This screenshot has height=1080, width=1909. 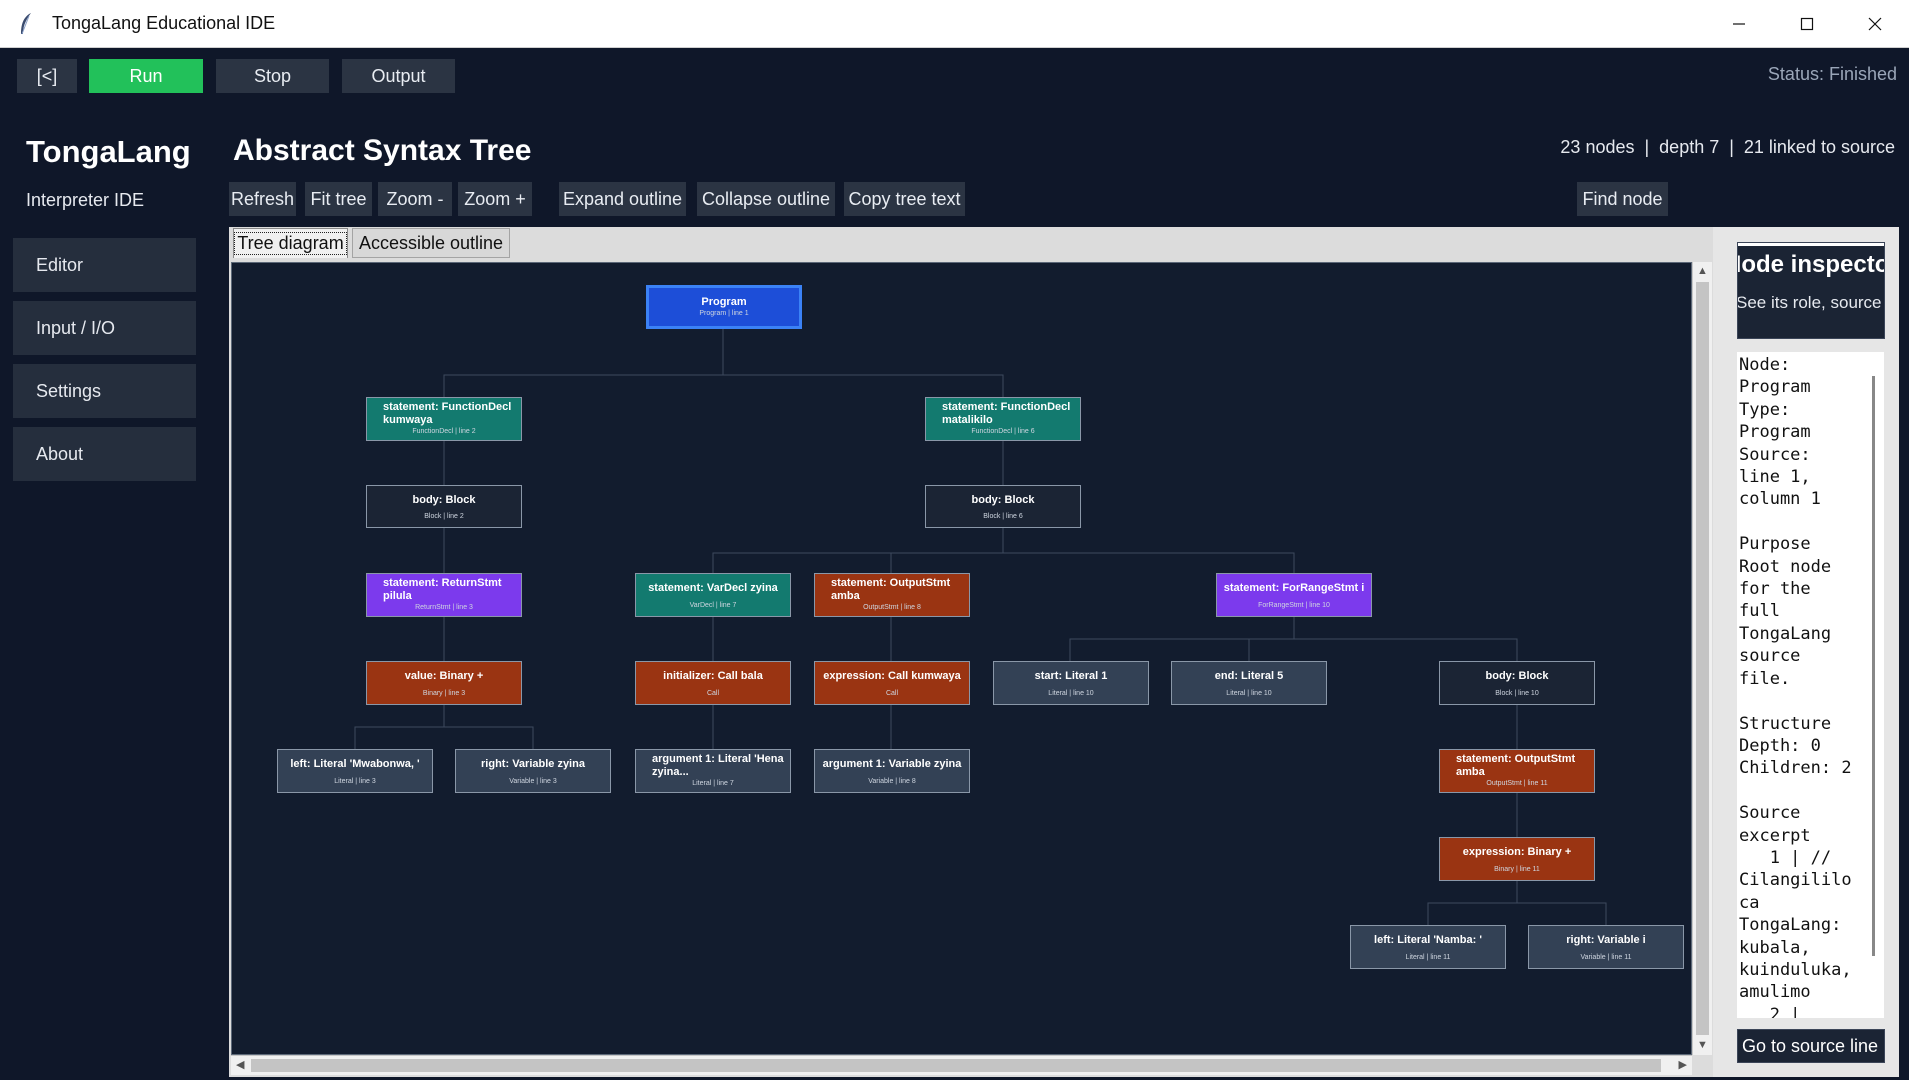 I want to click on maximize-icon, so click(x=1807, y=23).